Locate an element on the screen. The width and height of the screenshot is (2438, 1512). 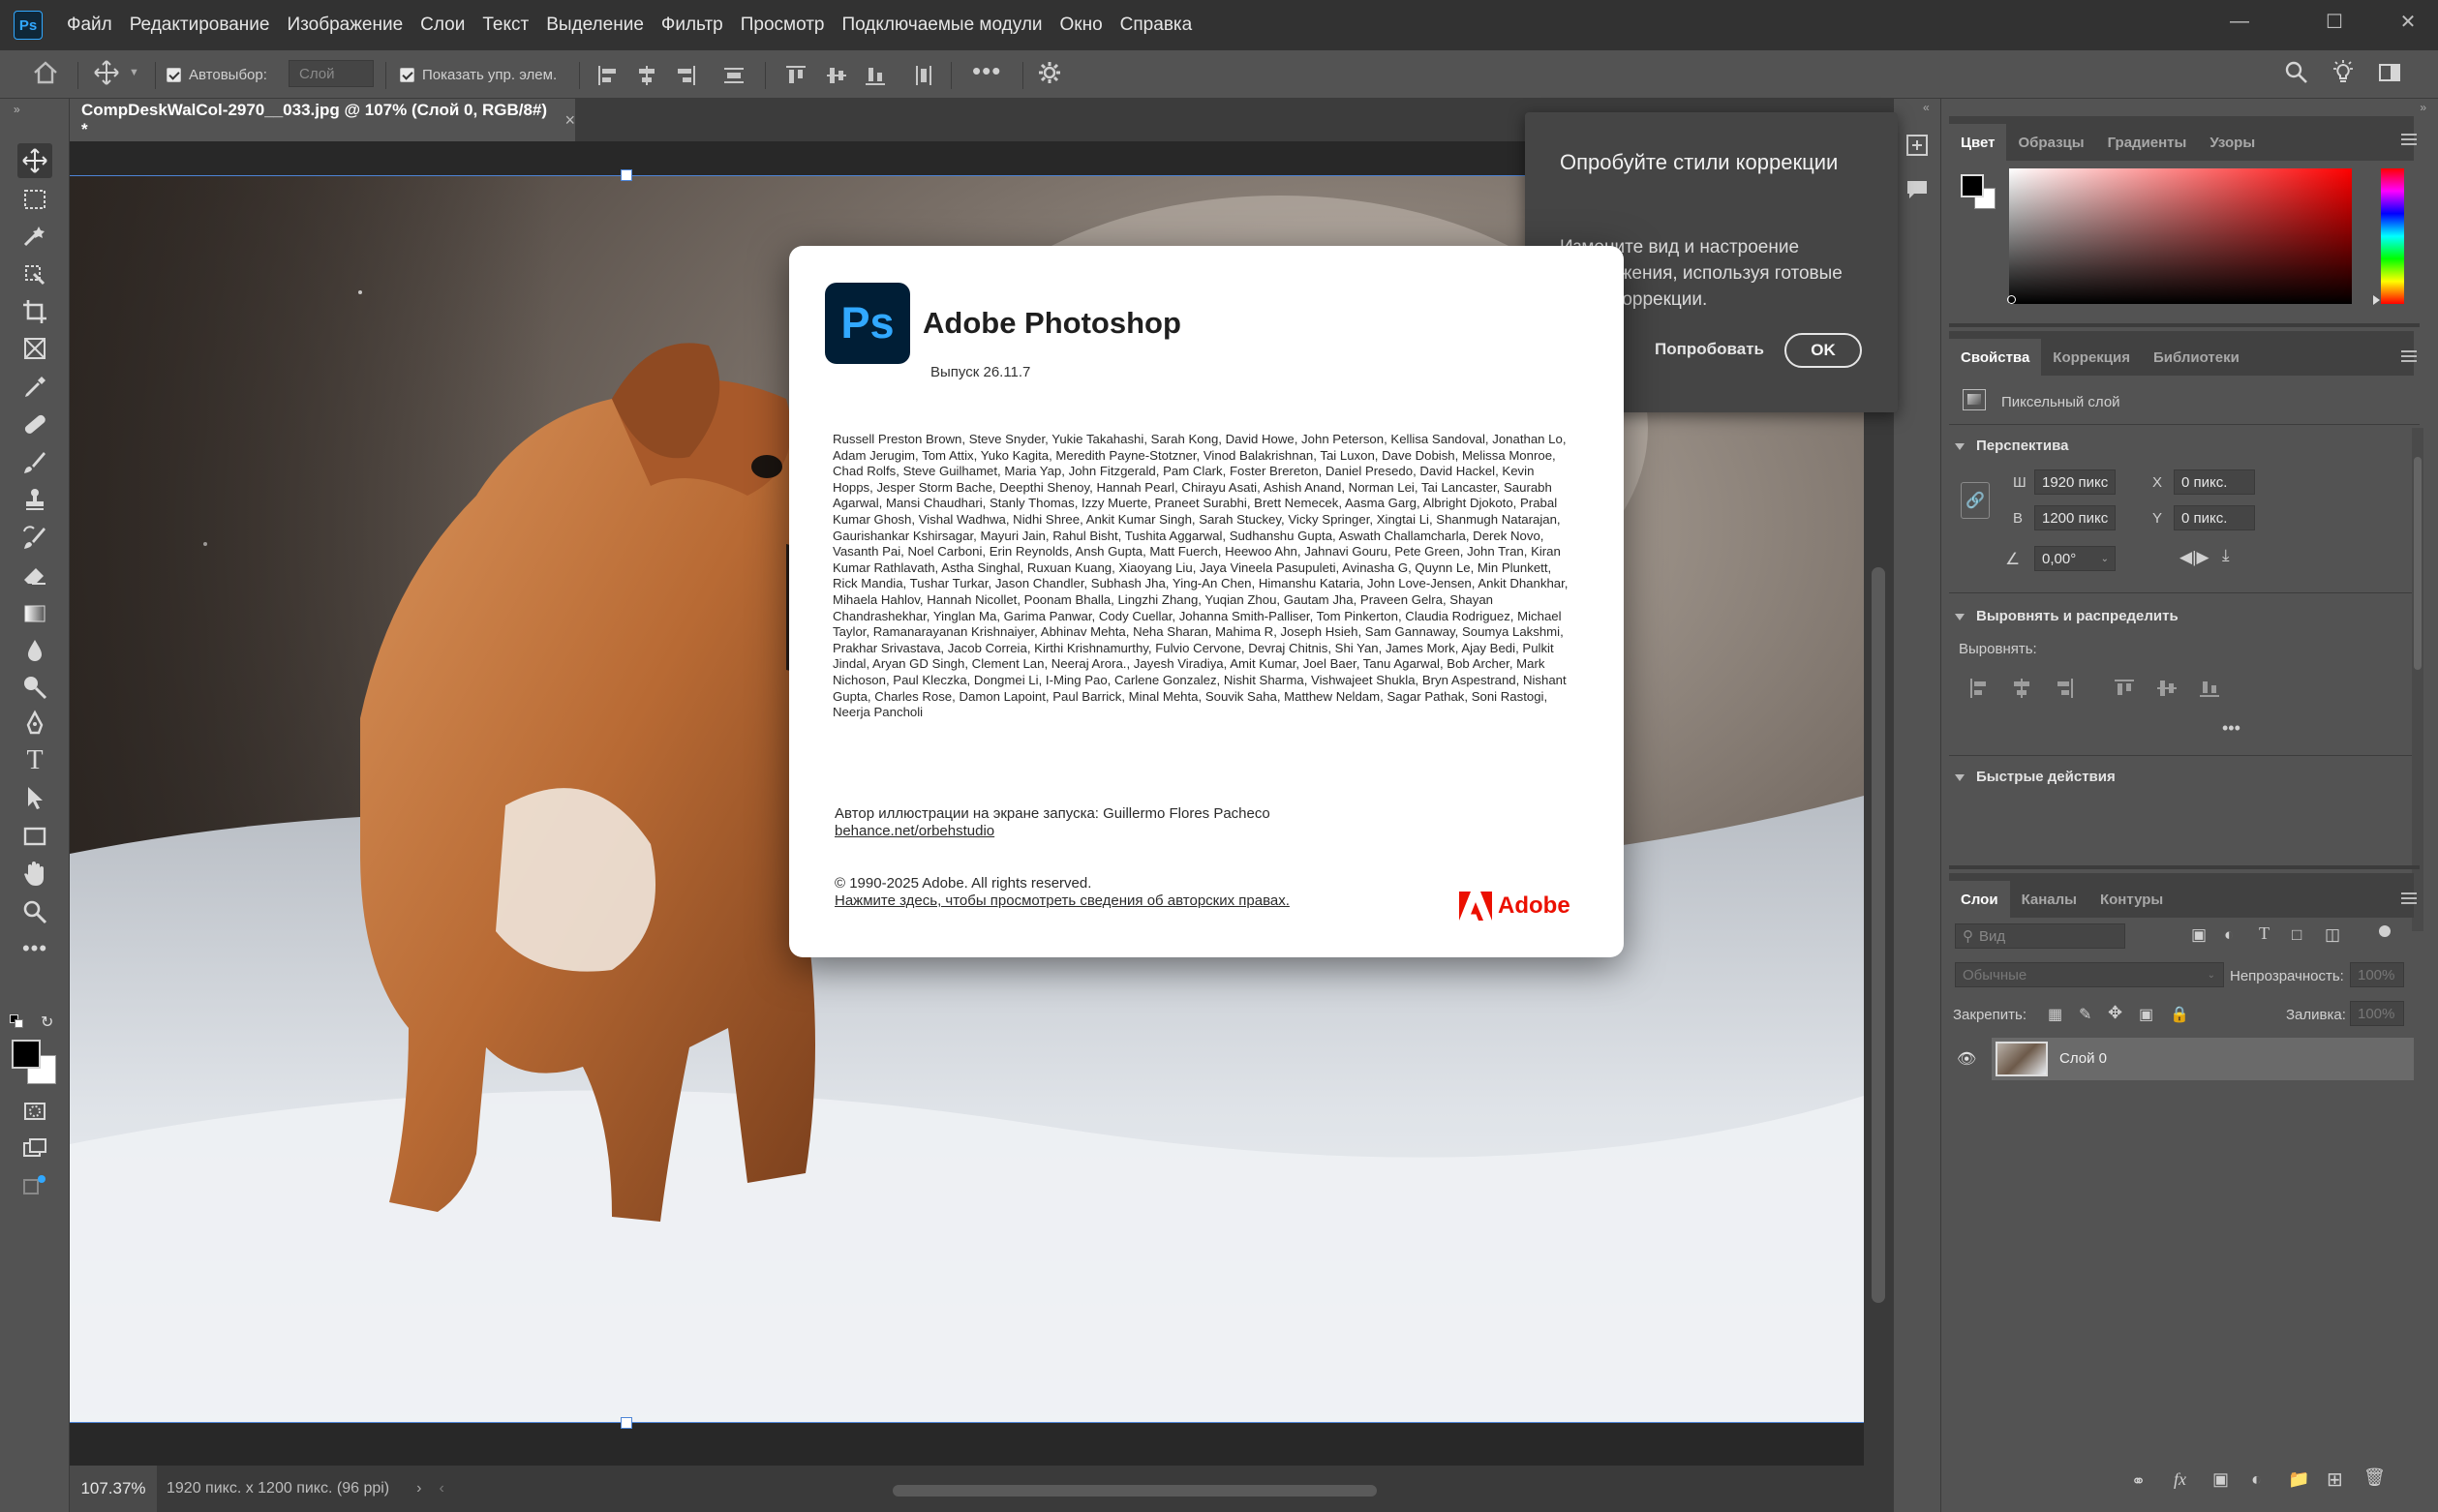
menu-image: Изображение is located at coordinates (344, 25).